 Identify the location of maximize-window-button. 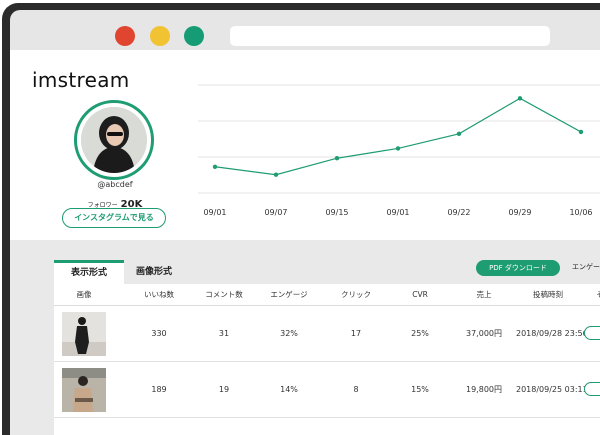
(194, 36).